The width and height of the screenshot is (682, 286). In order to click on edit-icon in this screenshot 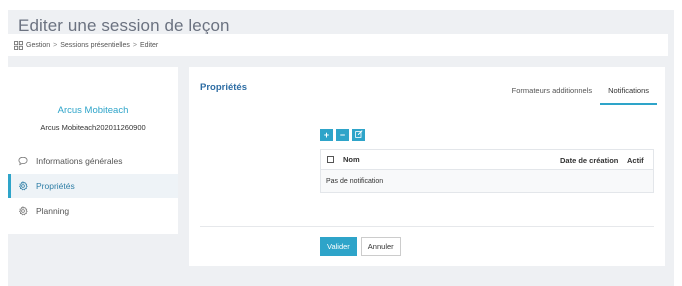, I will do `click(358, 135)`.